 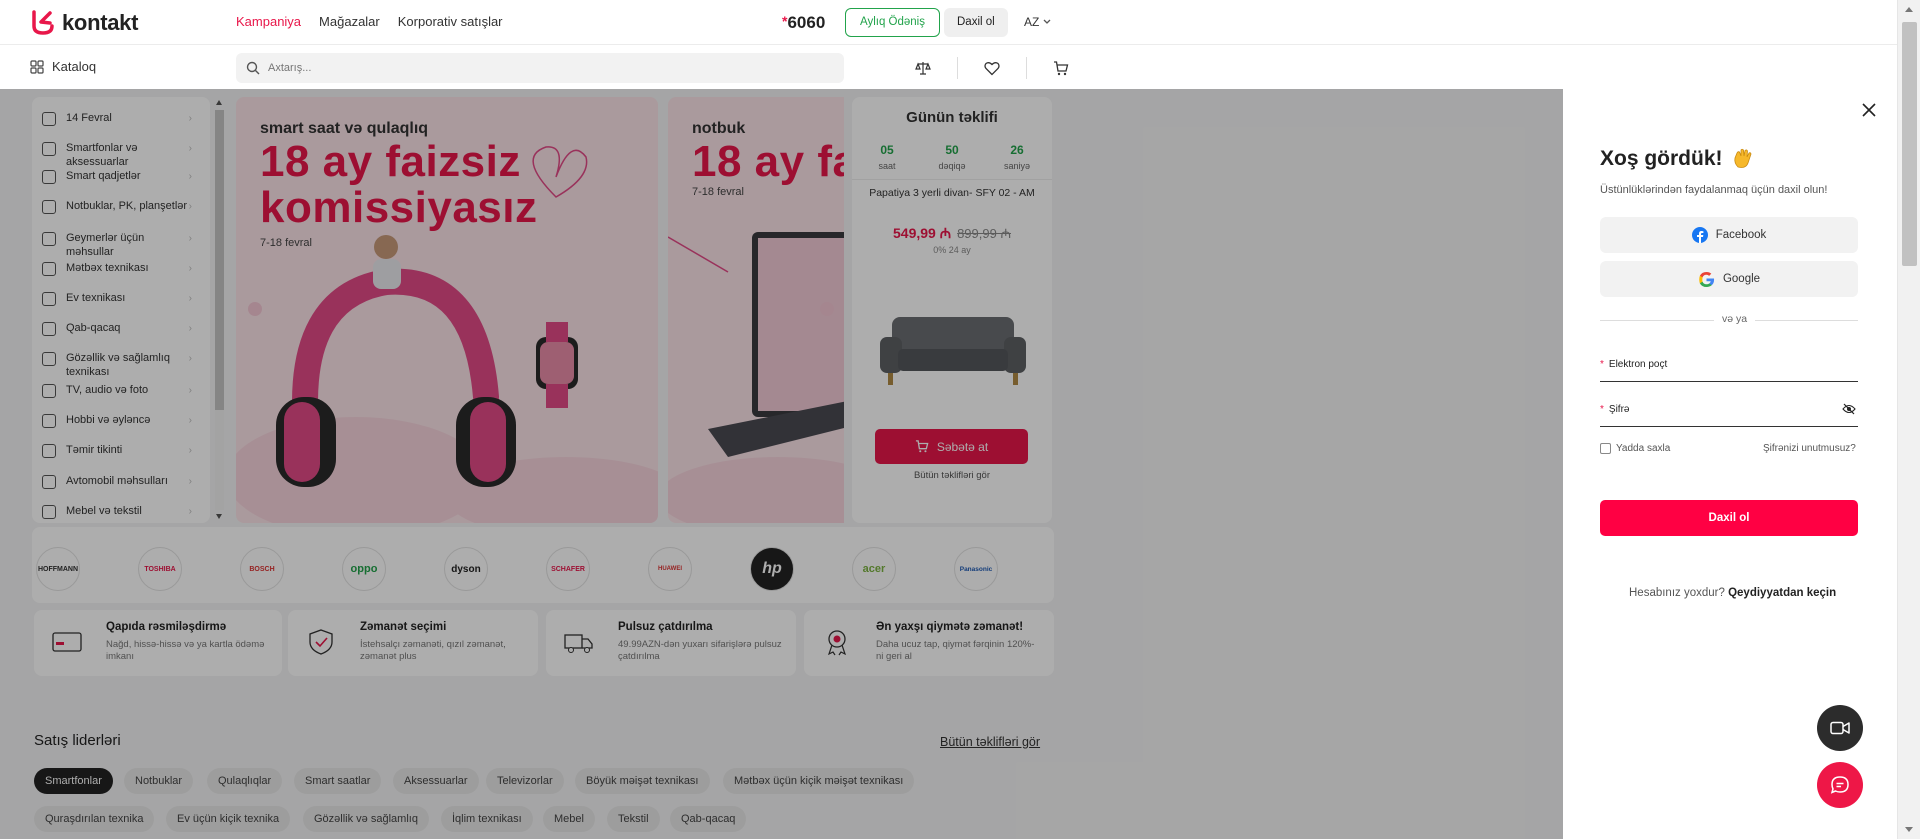 I want to click on remember-label: Yadda saxla, so click(x=1643, y=448).